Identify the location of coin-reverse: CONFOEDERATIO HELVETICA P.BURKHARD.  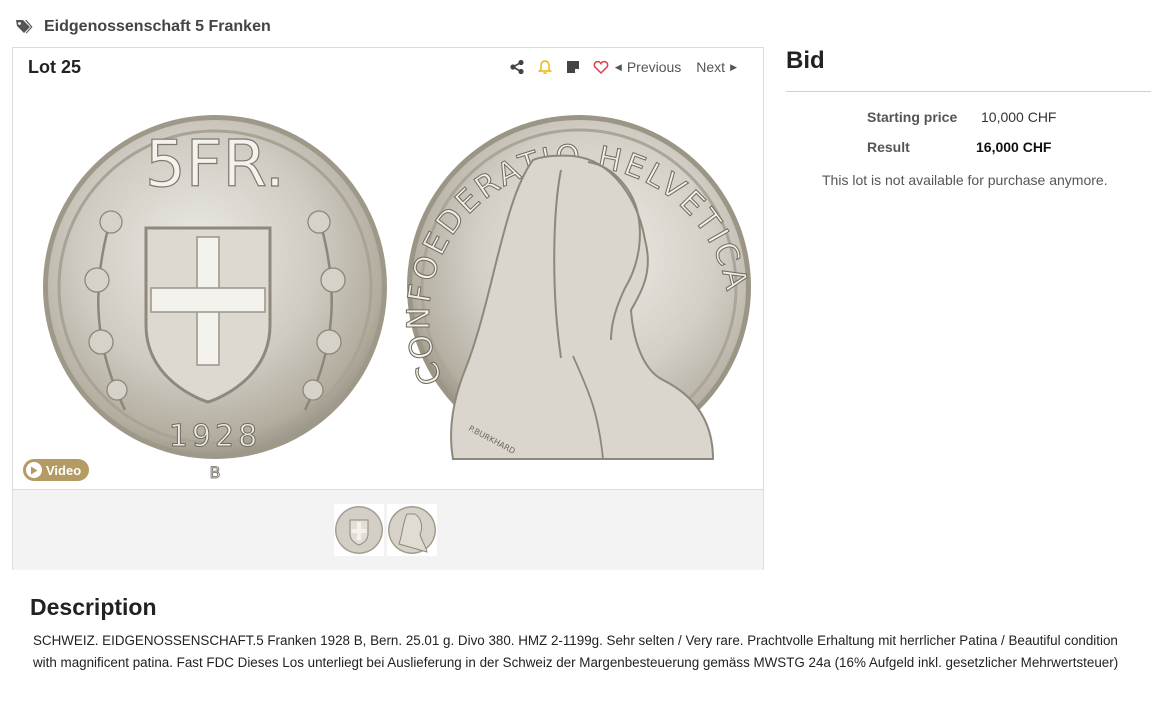
(576, 287).